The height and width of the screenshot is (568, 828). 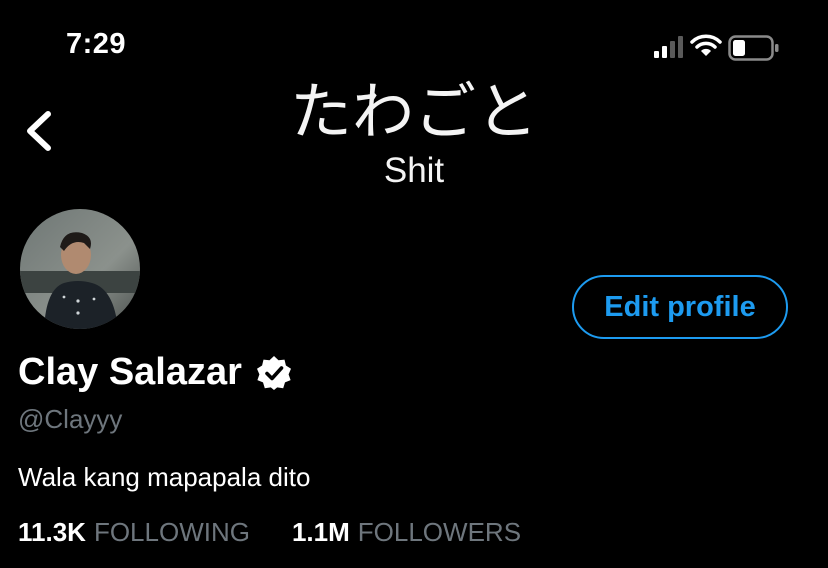 What do you see at coordinates (414, 170) in the screenshot?
I see `banner-subtitle: Shit` at bounding box center [414, 170].